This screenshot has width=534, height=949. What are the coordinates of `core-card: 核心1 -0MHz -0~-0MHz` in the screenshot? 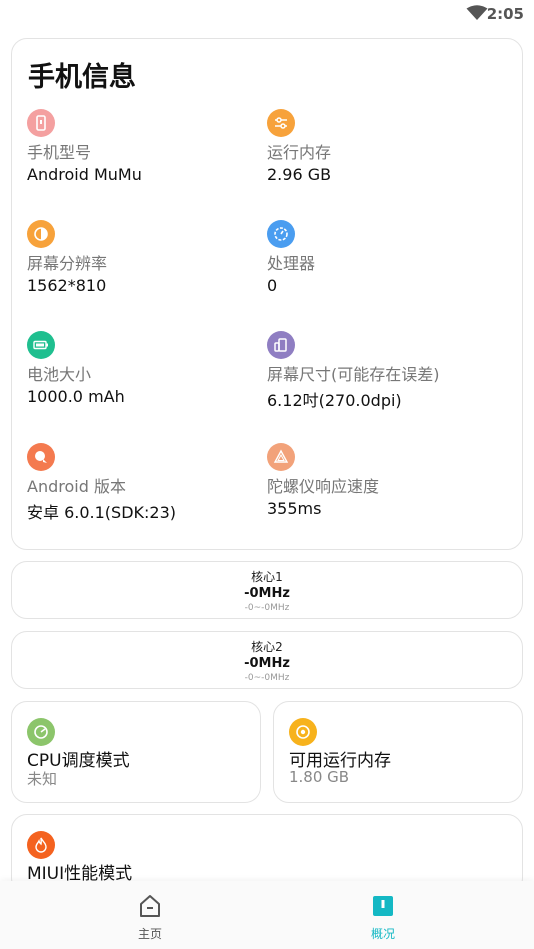 It's located at (267, 590).